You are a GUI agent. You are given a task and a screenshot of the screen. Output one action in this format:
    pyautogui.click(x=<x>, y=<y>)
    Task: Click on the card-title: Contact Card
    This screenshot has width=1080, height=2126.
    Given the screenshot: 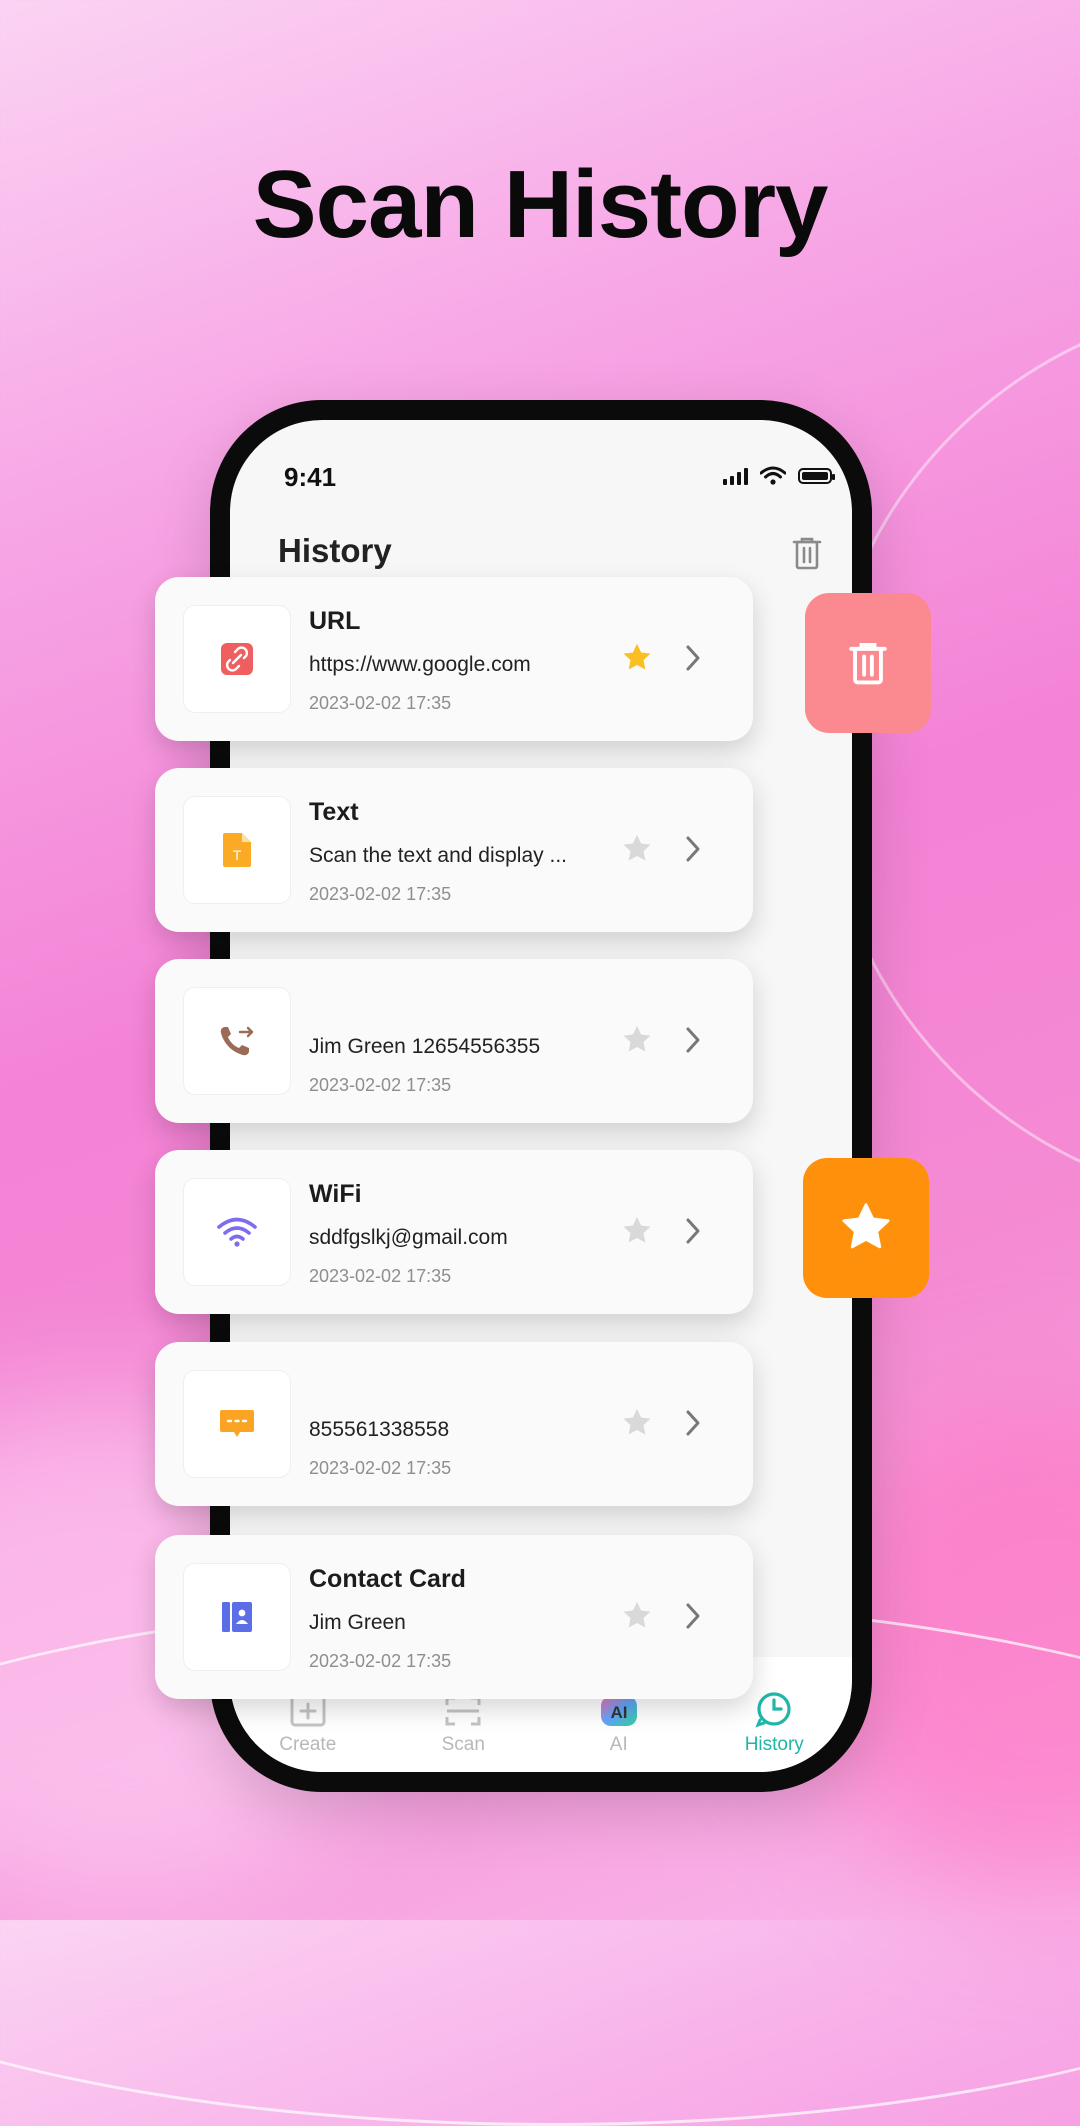 What is the action you would take?
    pyautogui.click(x=387, y=1579)
    